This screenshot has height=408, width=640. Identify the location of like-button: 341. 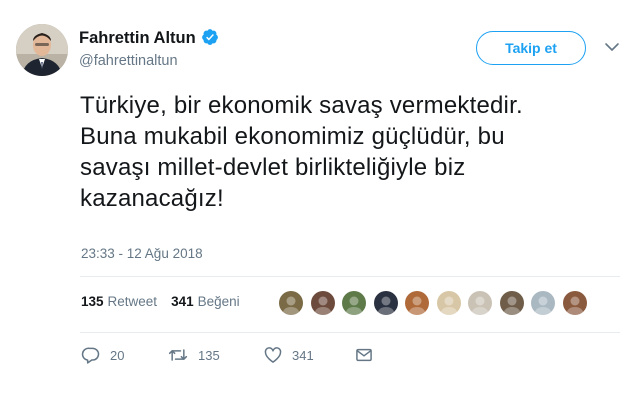
(308, 355).